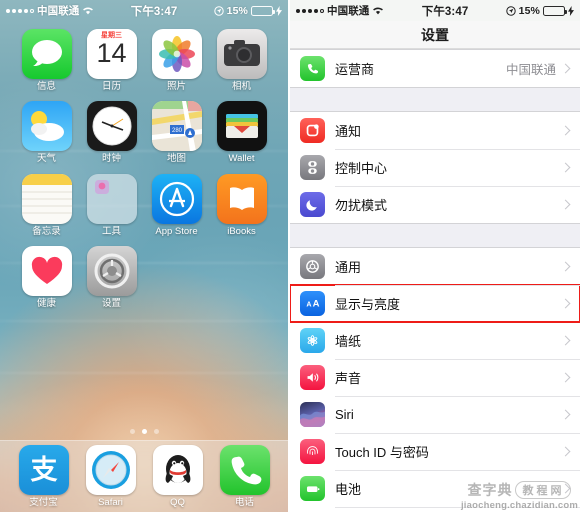 The image size is (580, 512). I want to click on general-gear-icon, so click(312, 266).